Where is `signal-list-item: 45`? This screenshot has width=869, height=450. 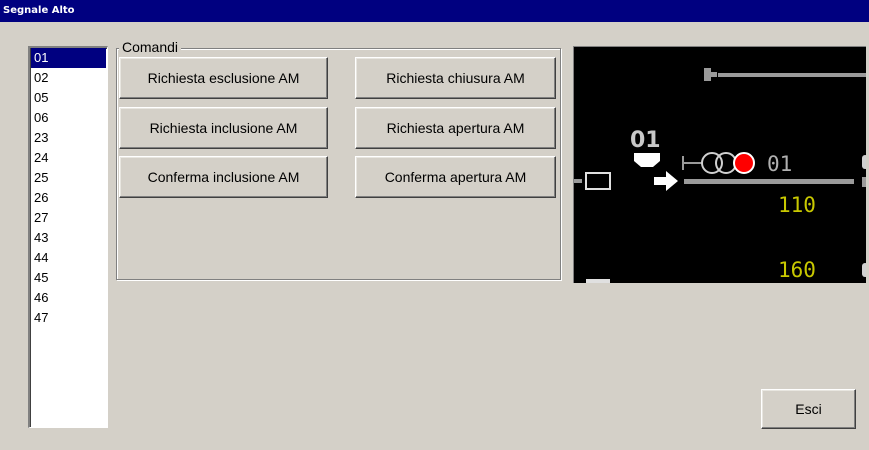
signal-list-item: 45 is located at coordinates (68, 278).